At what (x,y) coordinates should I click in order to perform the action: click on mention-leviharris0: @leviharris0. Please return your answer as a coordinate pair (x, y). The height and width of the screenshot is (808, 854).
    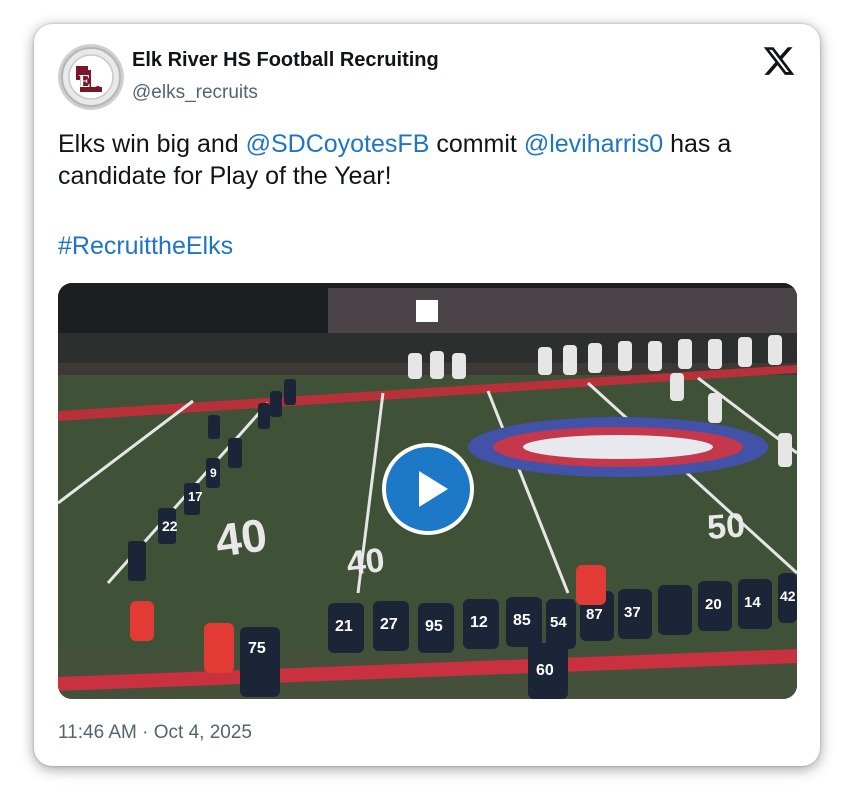
    Looking at the image, I should click on (593, 144).